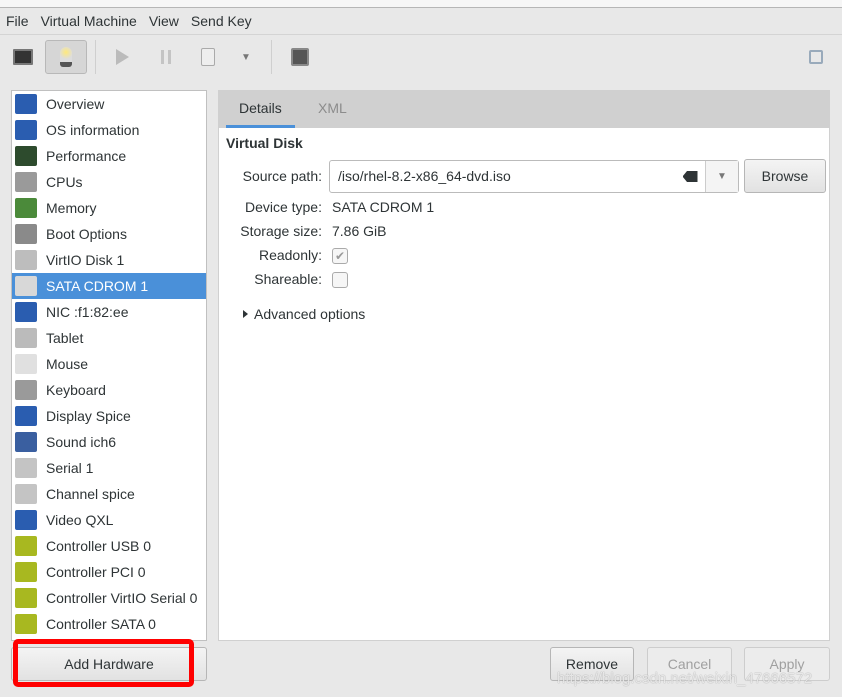 This screenshot has height=697, width=842. I want to click on play-icon, so click(122, 57).